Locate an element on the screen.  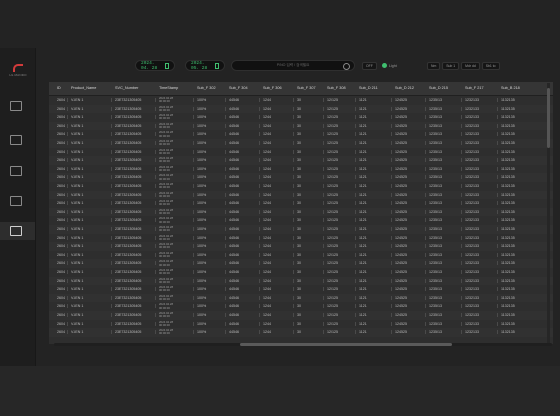
column-header: Sub_B 218 is located at coordinates (510, 88).